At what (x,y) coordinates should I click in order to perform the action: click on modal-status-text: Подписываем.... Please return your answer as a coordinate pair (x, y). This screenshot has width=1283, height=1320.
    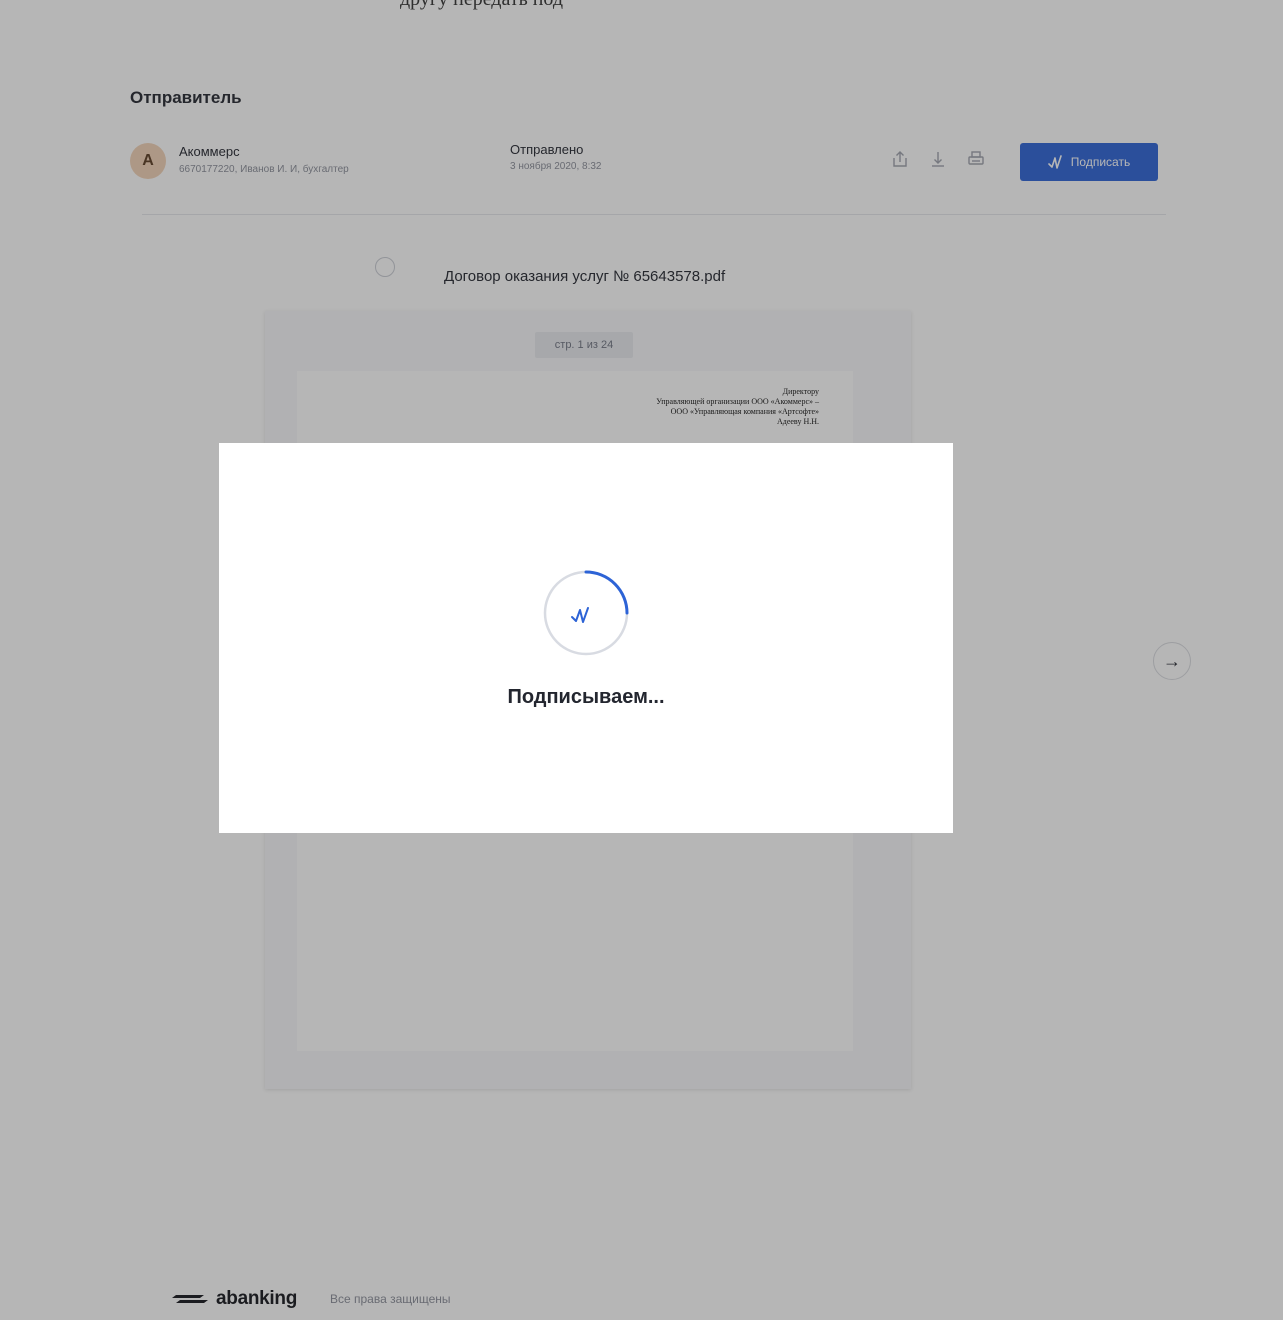
    Looking at the image, I should click on (586, 697).